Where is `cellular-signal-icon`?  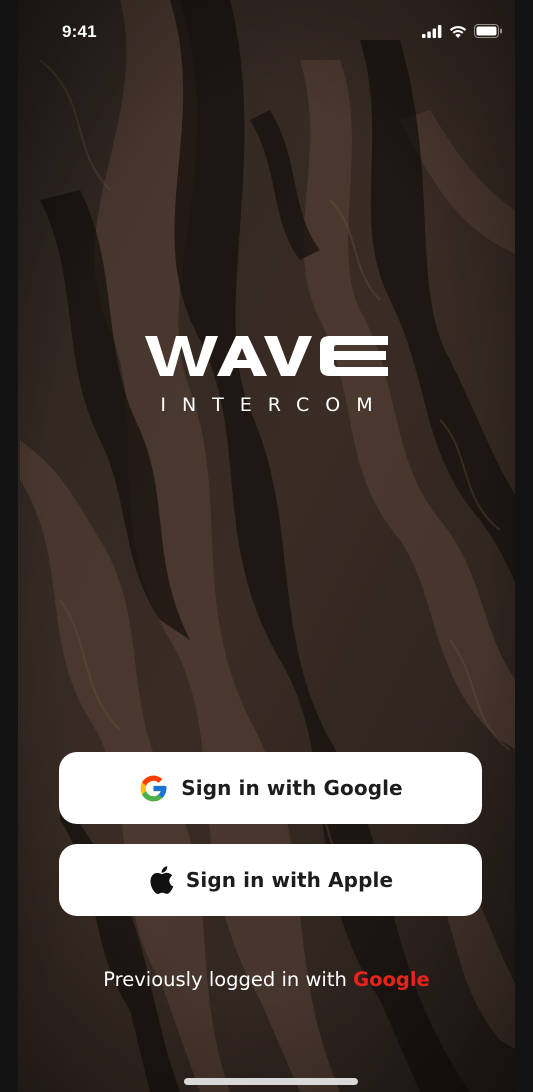
cellular-signal-icon is located at coordinates (432, 33).